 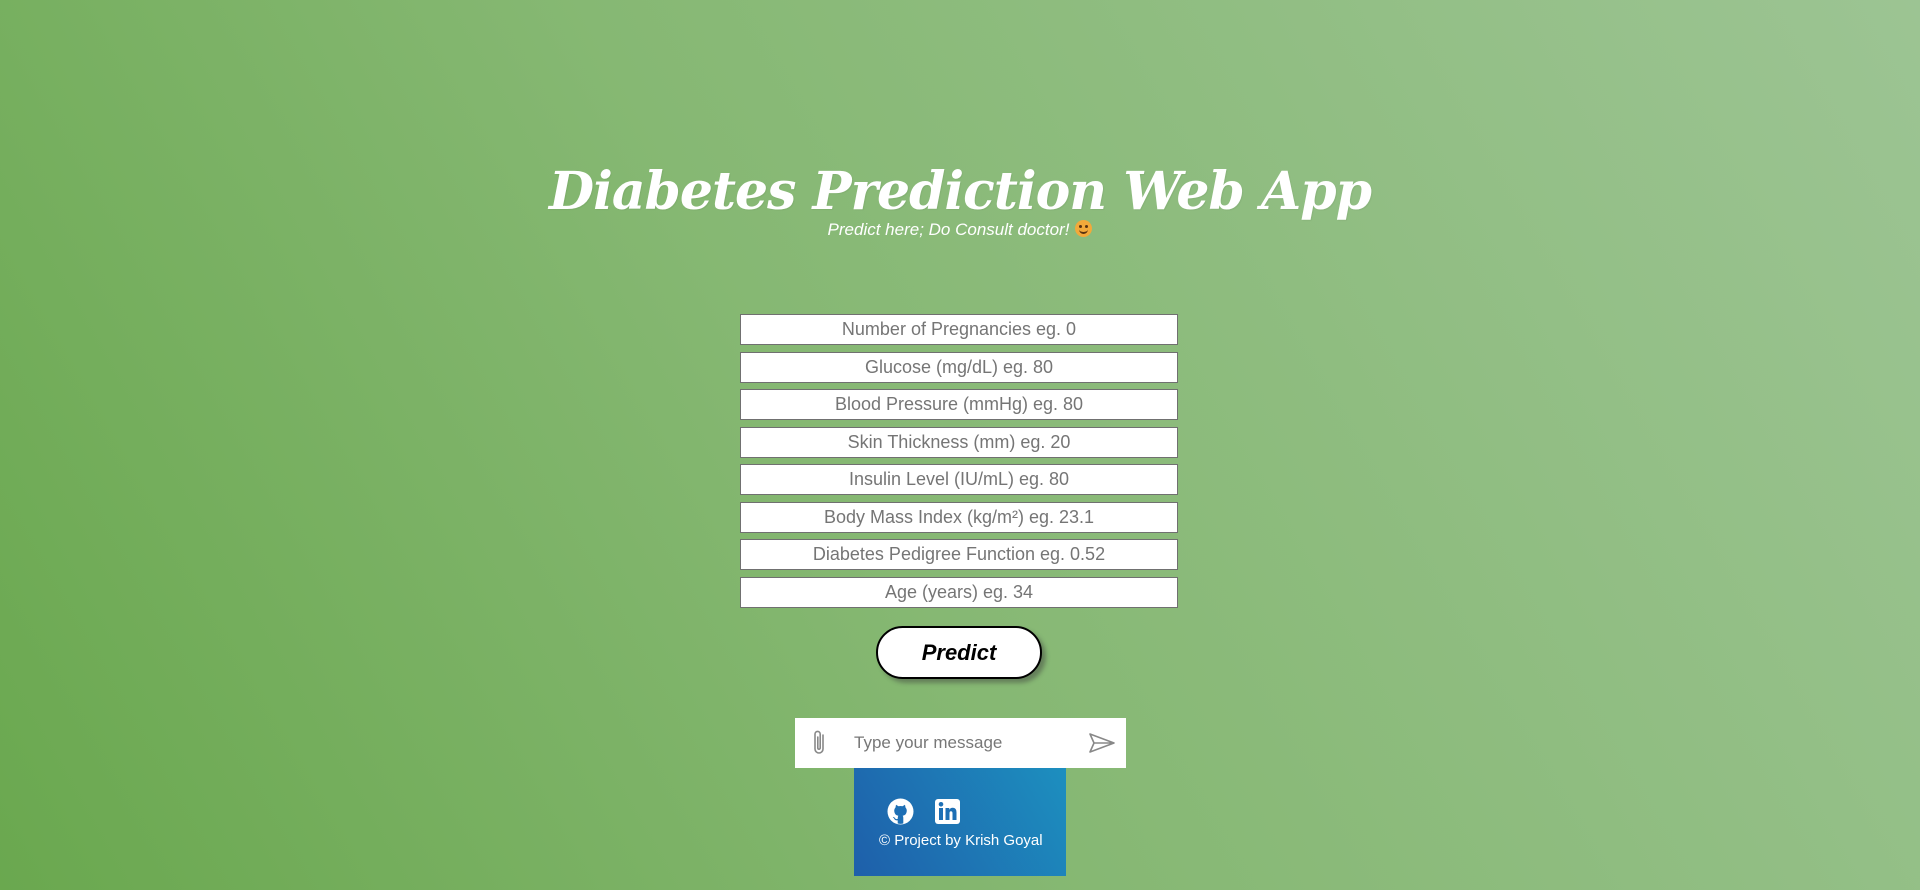 What do you see at coordinates (959, 592) in the screenshot?
I see `age-field` at bounding box center [959, 592].